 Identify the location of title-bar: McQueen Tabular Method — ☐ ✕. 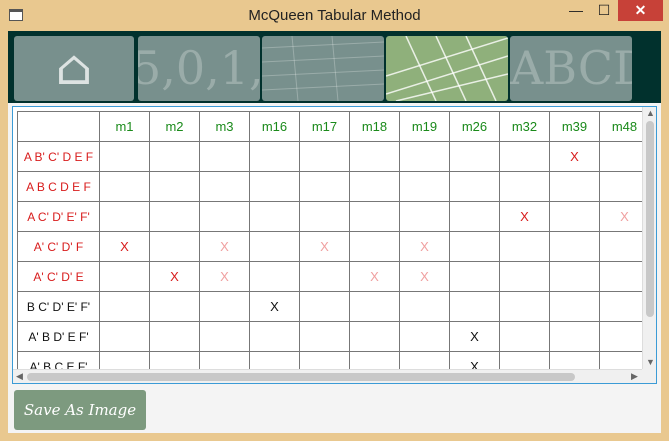
(334, 15).